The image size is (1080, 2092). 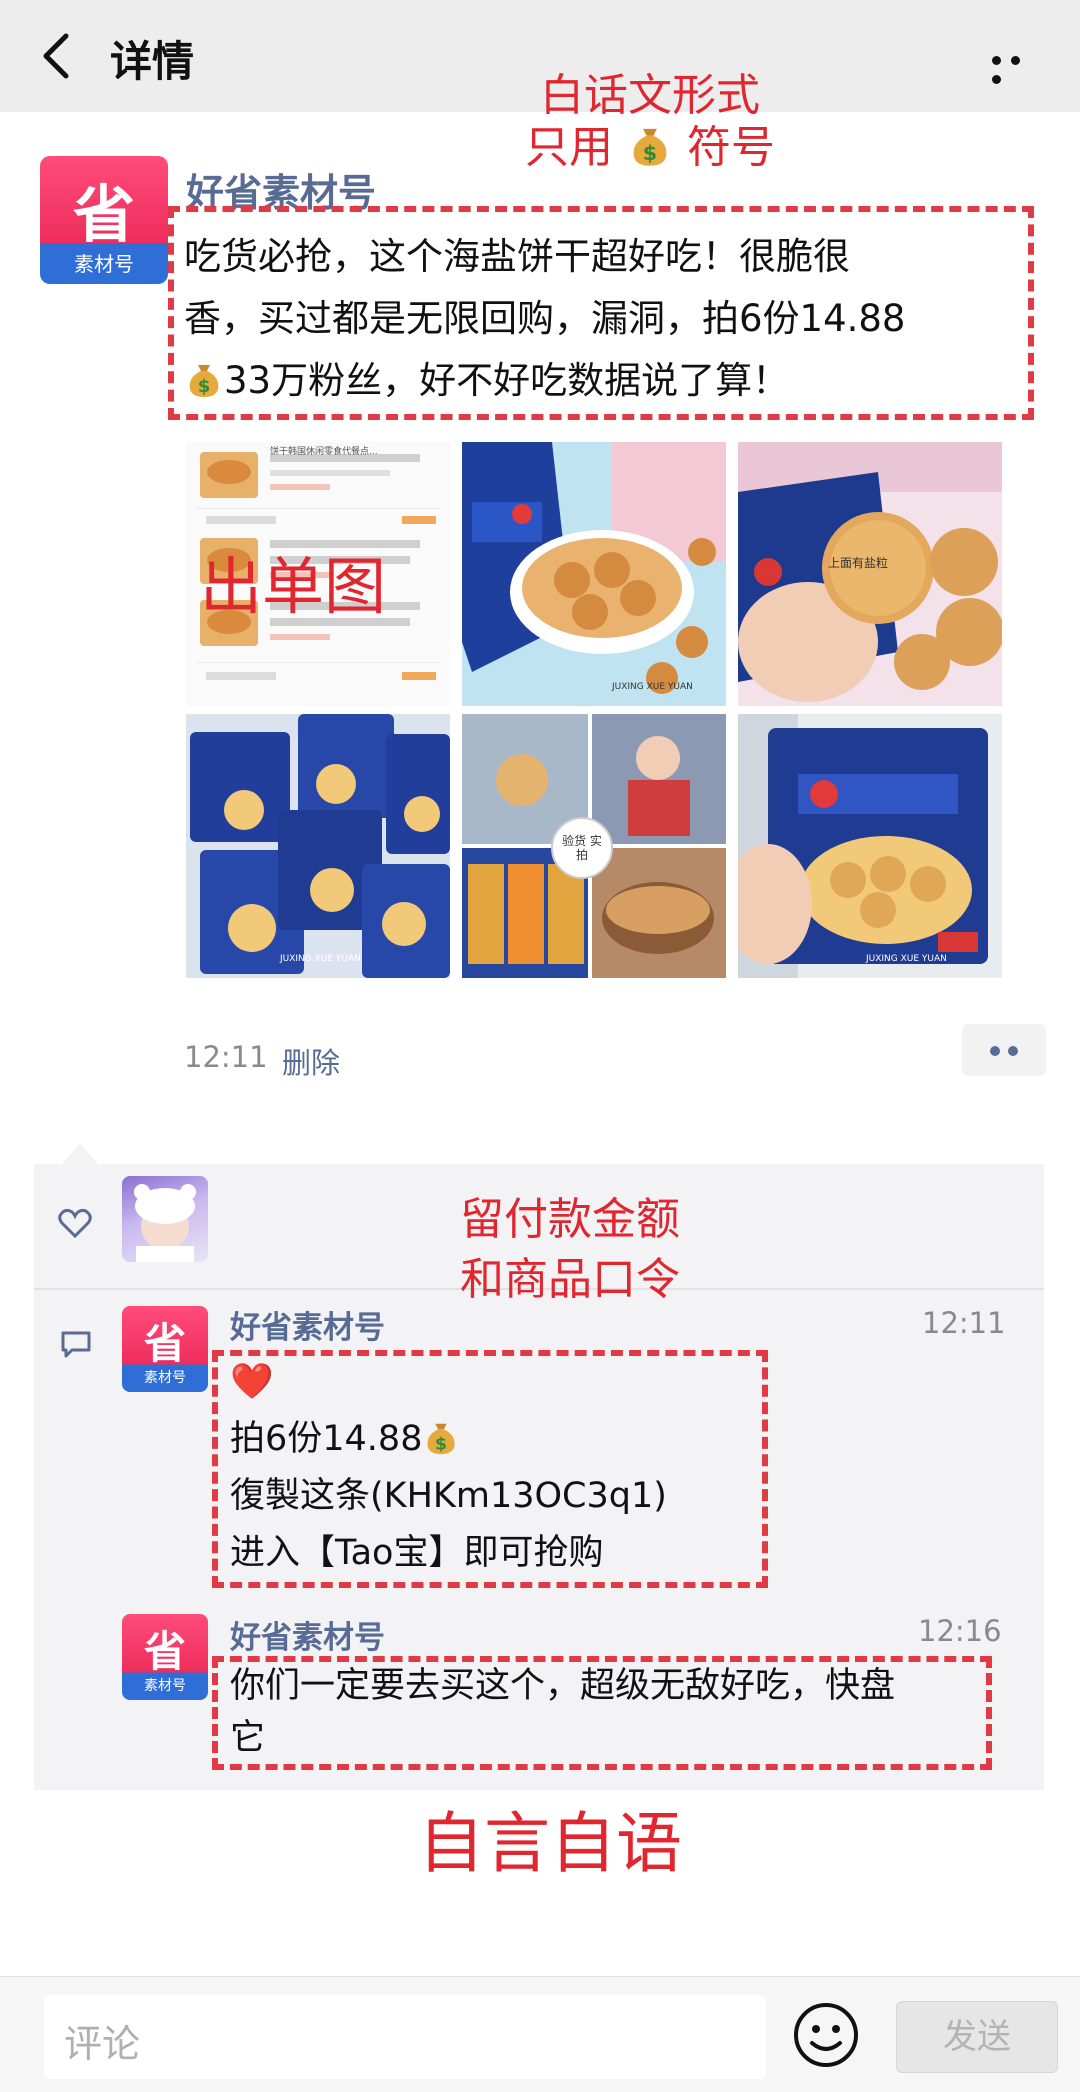 I want to click on delete-link: 删除, so click(x=311, y=1061).